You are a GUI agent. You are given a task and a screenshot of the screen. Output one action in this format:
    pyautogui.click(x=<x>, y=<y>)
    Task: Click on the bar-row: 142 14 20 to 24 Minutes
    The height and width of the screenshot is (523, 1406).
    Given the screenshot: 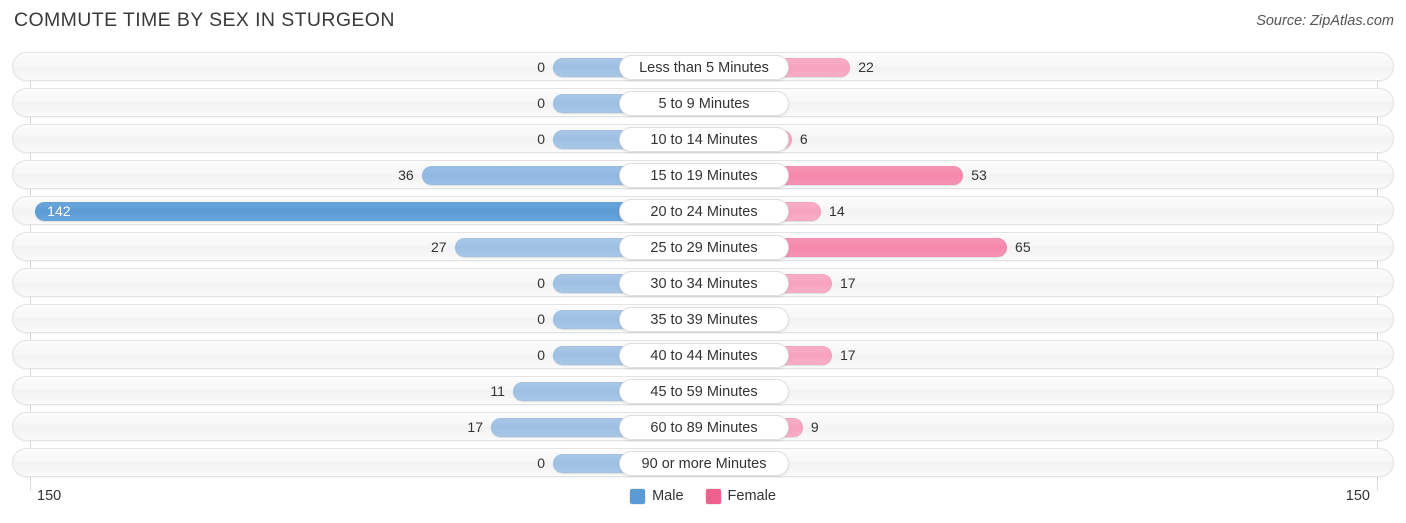 What is the action you would take?
    pyautogui.click(x=703, y=210)
    